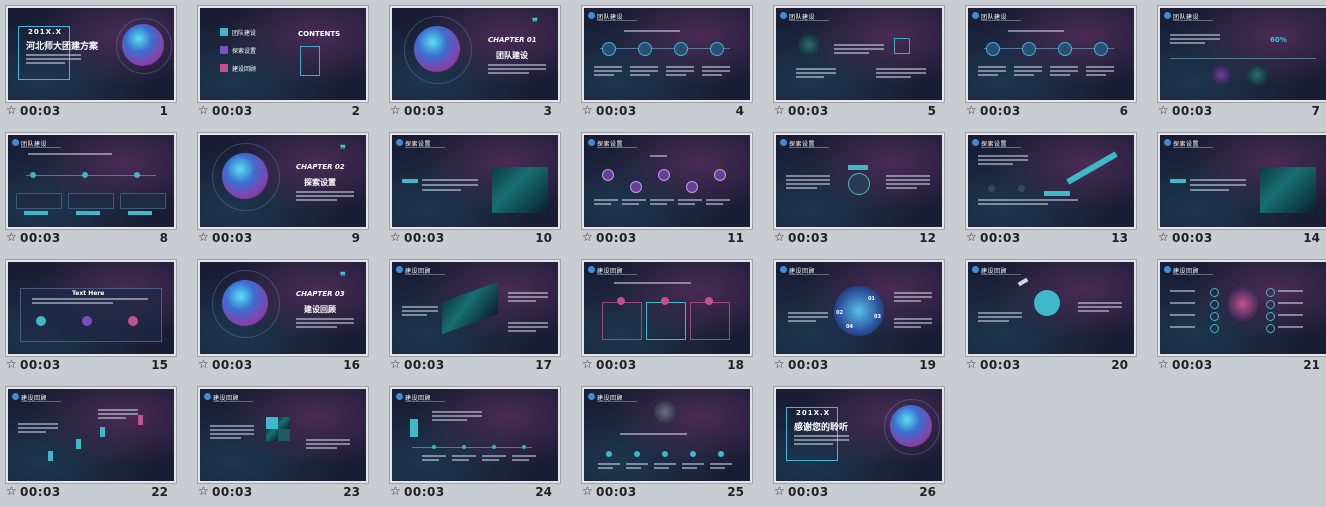  Describe the element at coordinates (475, 54) in the screenshot. I see `slide-preview: ❞ CHAPTER 01 团队建设` at that location.